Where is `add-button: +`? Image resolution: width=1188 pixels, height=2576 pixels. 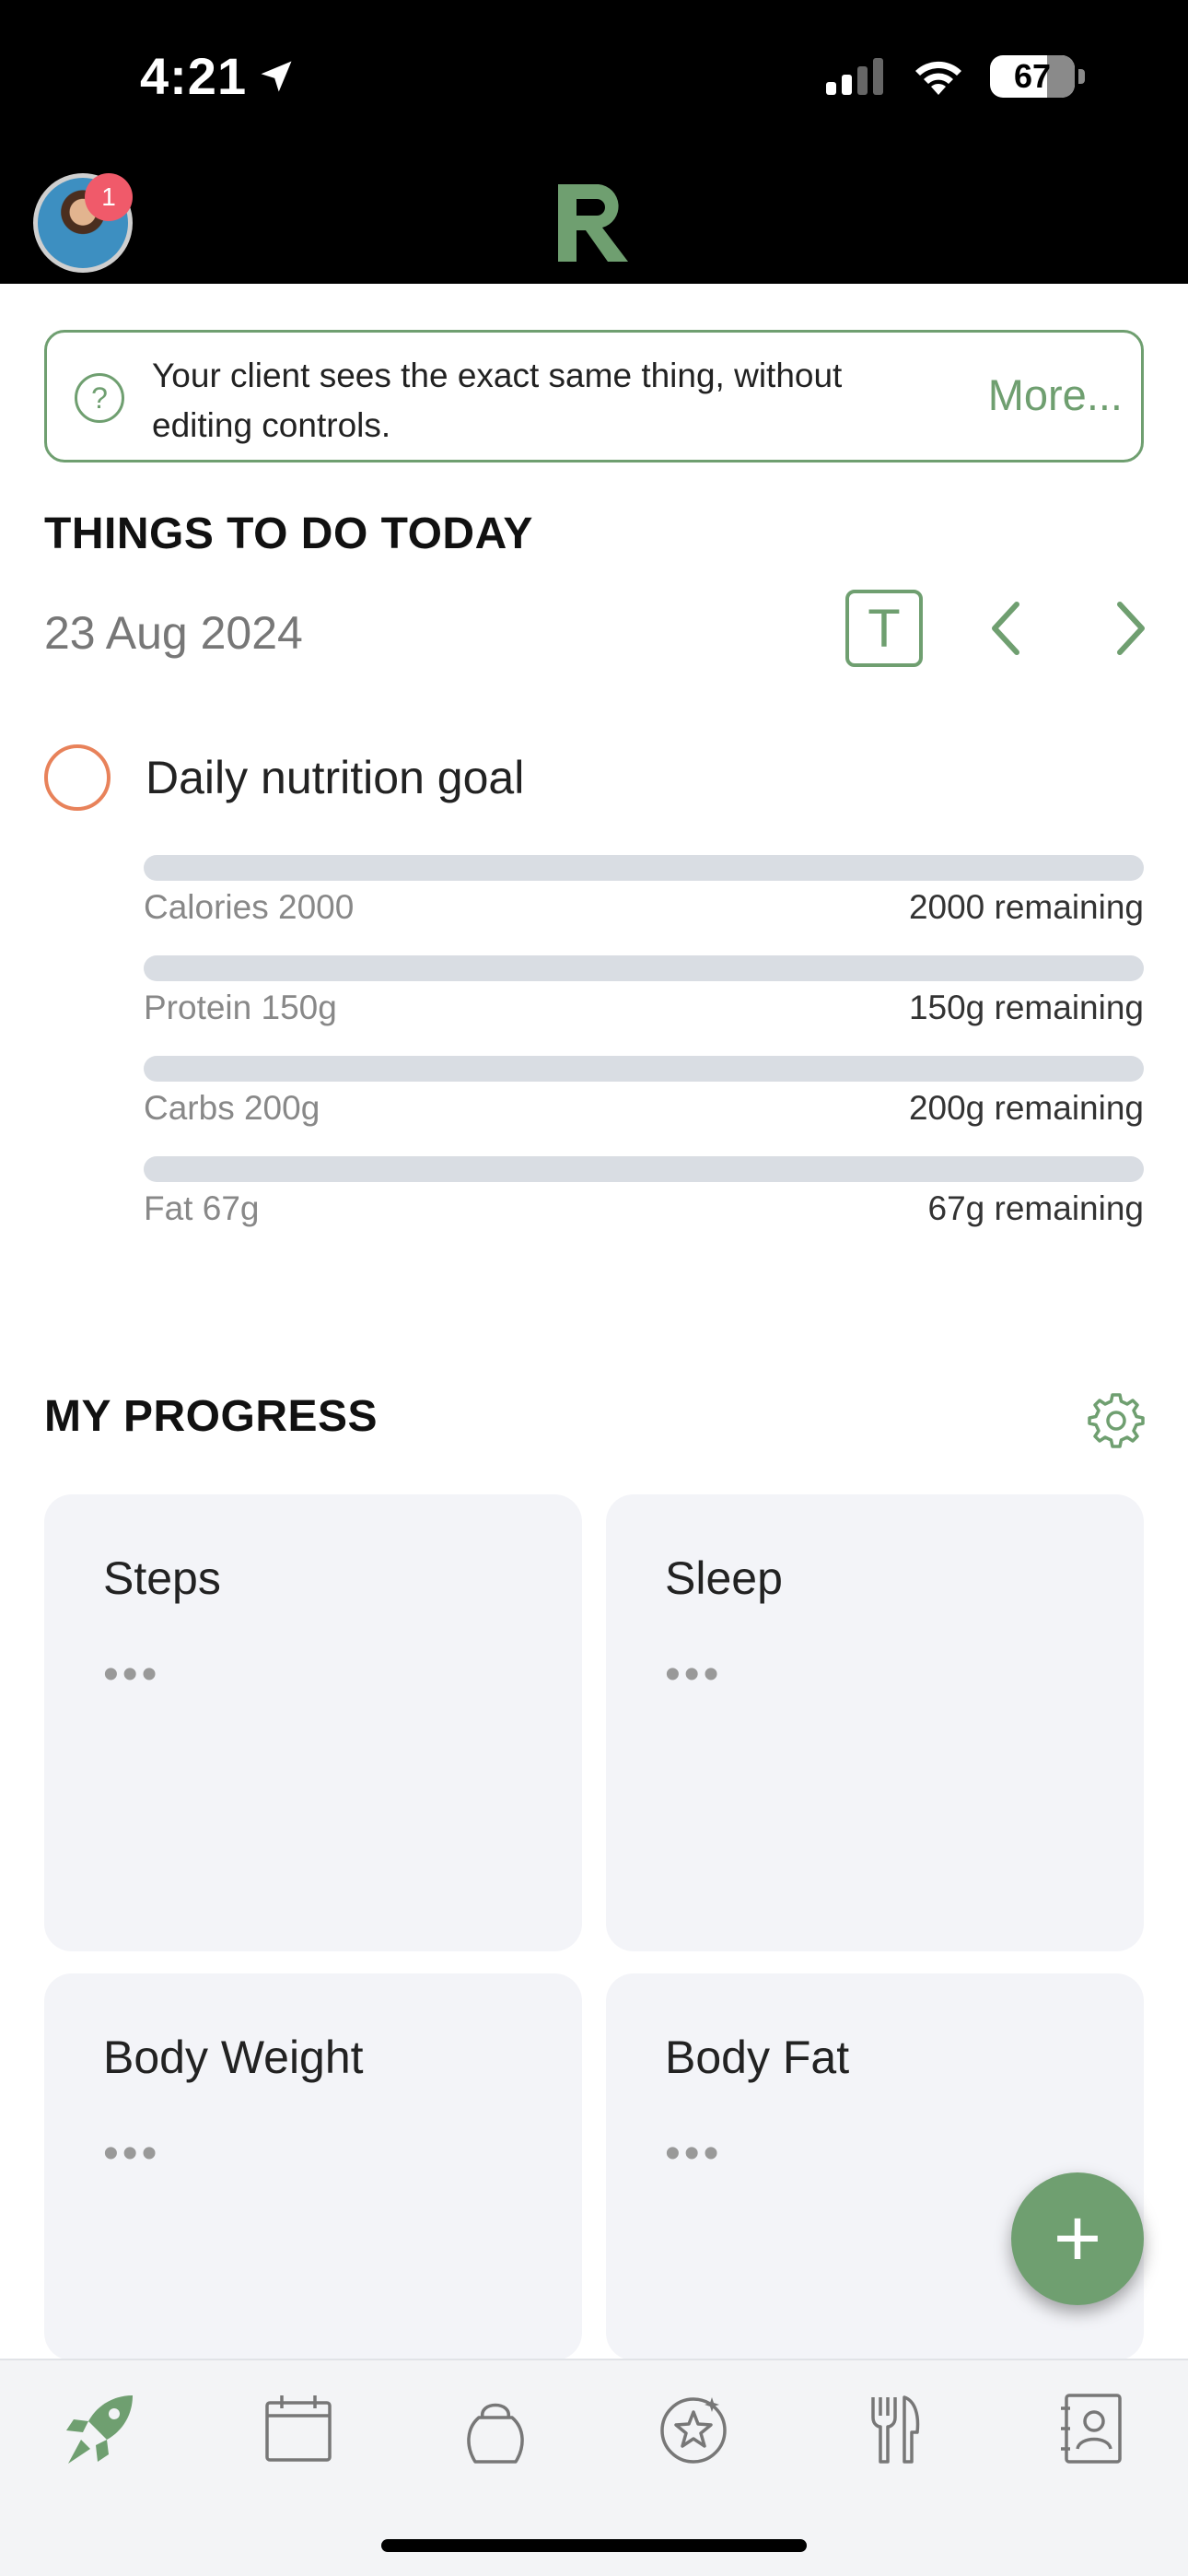 add-button: + is located at coordinates (1077, 2238).